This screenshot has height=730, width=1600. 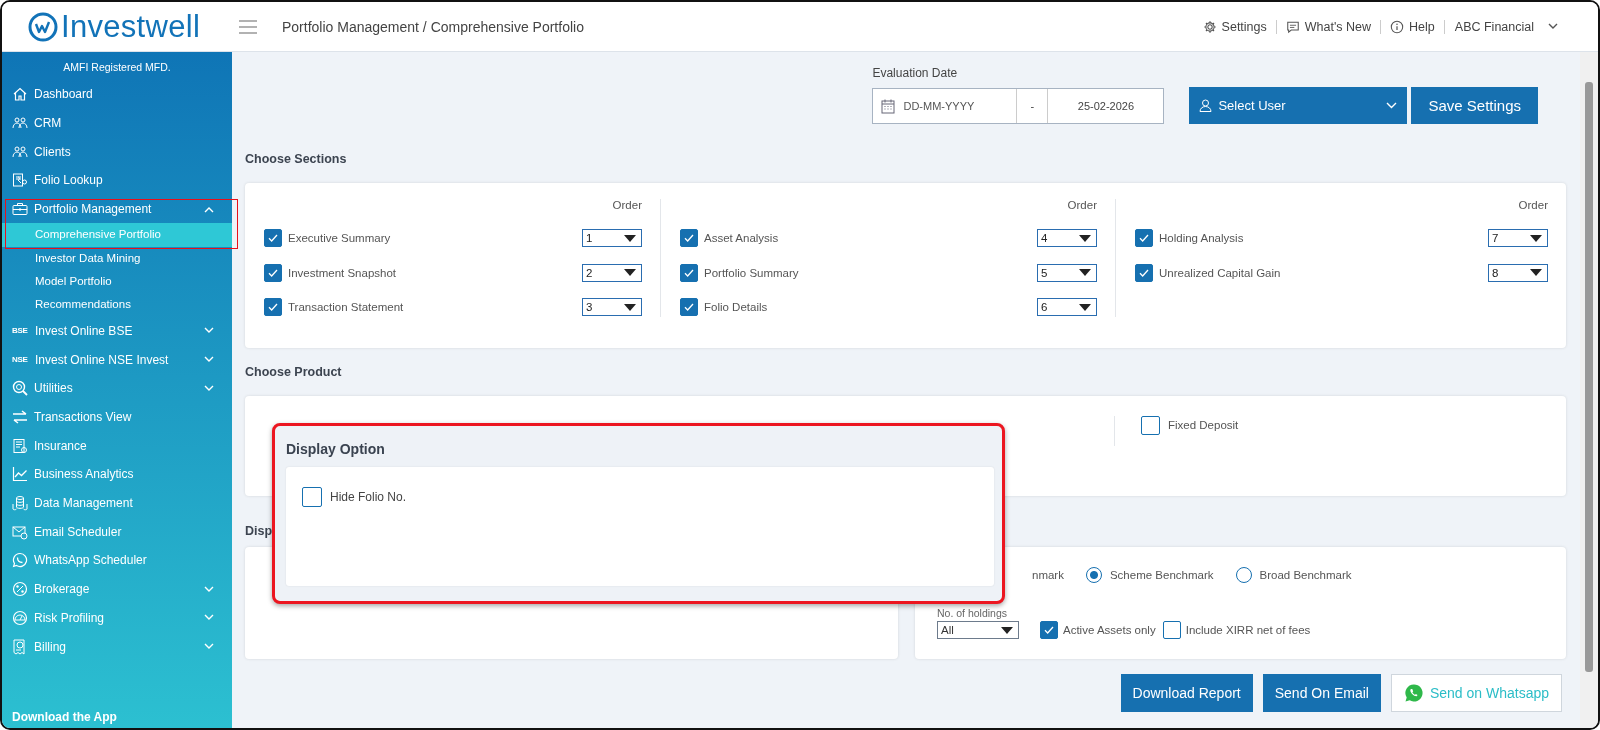 I want to click on sidebar-subitem: Model Portfolio, so click(x=117, y=282).